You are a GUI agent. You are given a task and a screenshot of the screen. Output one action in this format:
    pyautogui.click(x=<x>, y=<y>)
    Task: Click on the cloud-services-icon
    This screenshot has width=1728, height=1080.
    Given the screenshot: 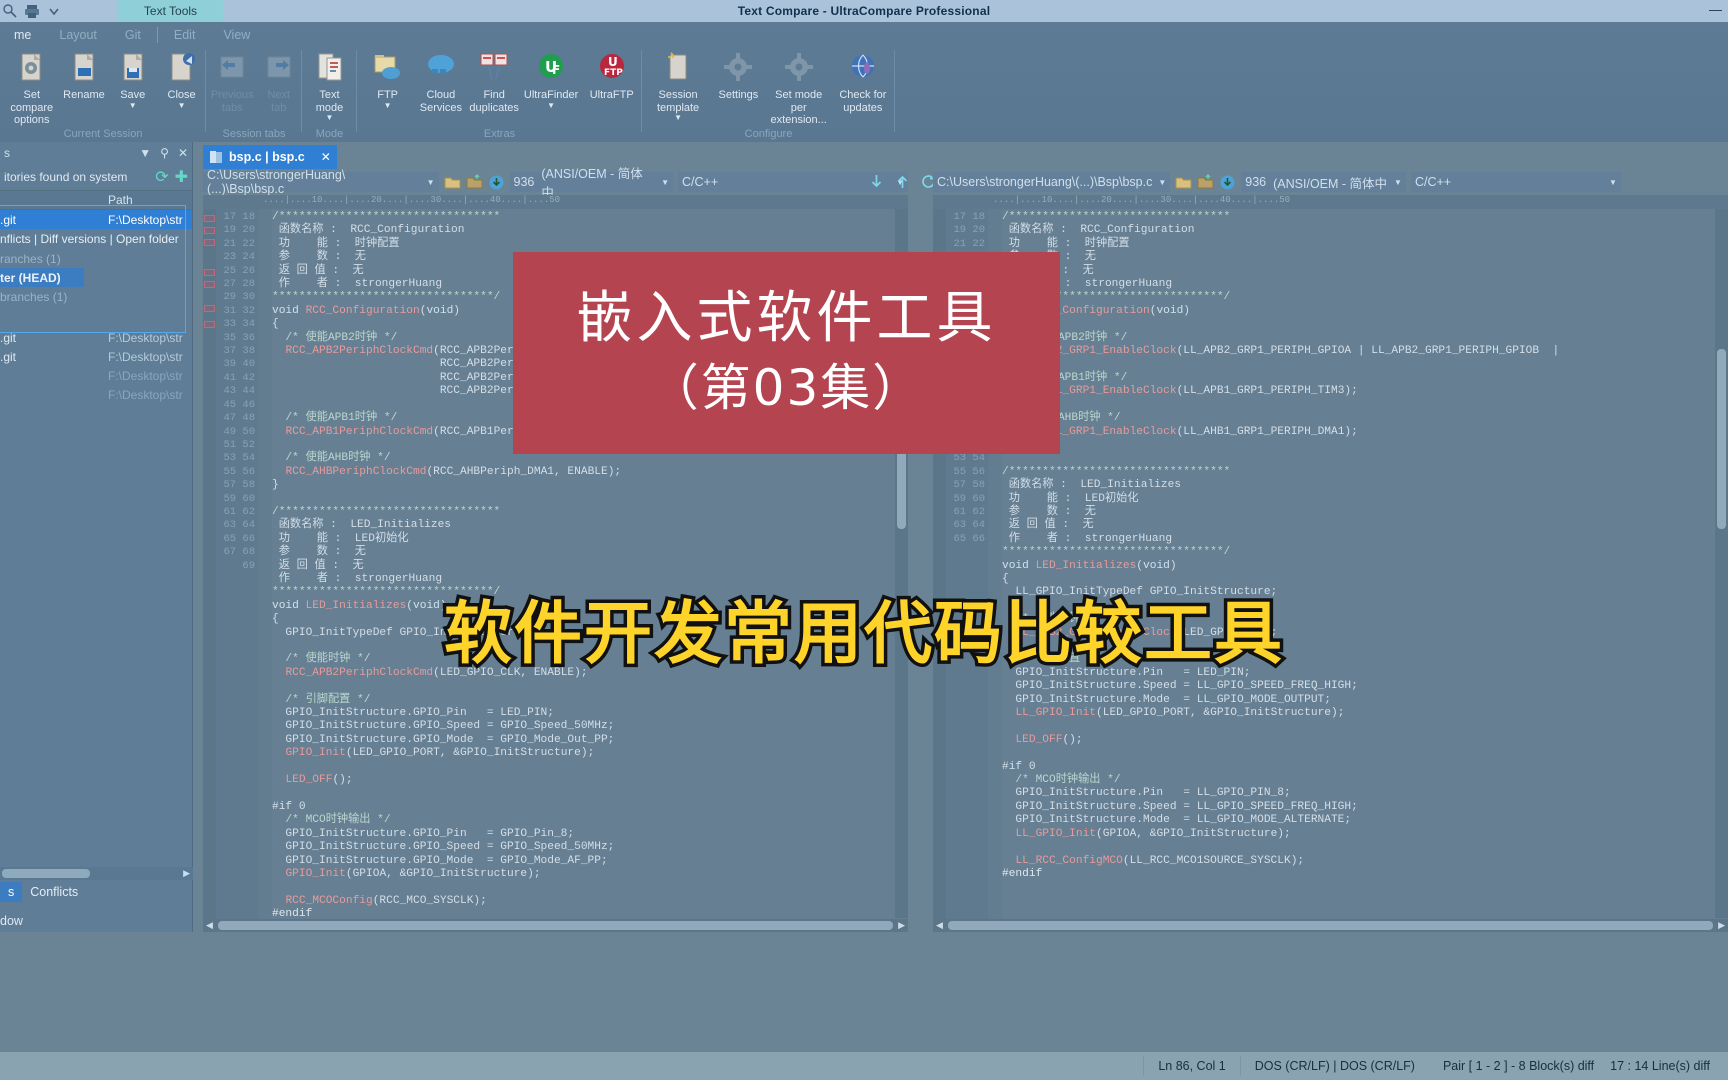 What is the action you would take?
    pyautogui.click(x=441, y=68)
    